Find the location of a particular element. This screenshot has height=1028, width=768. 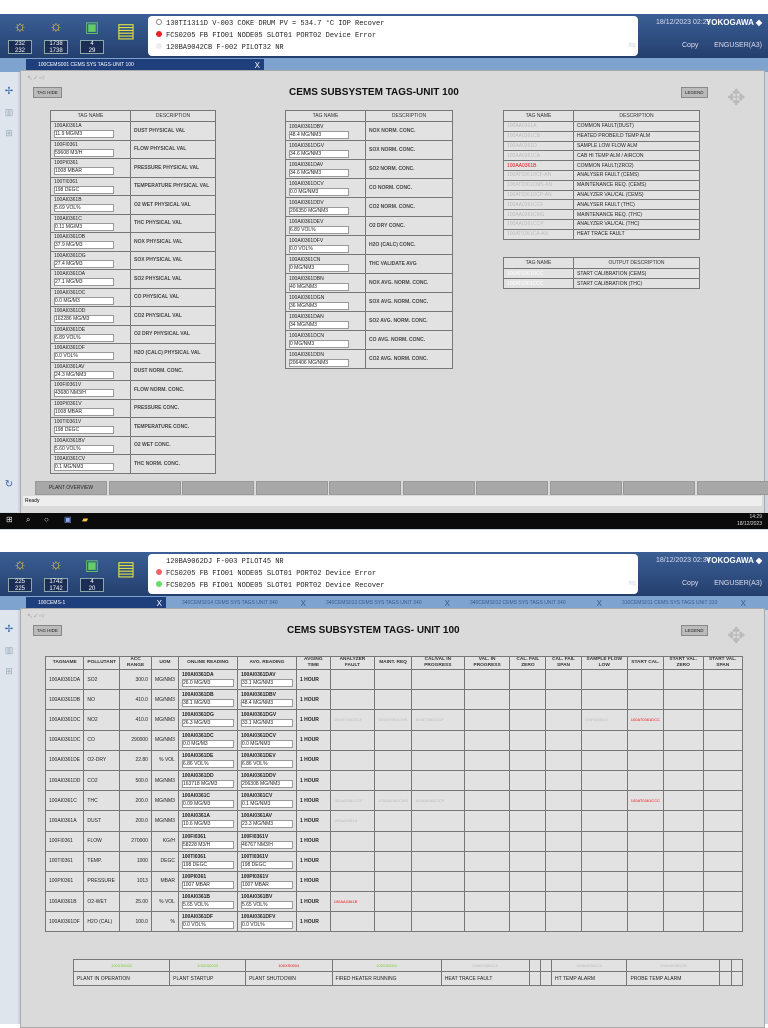

tag-cell: 100AI0361AV24.3 MG/NM3 is located at coordinates (91, 371).